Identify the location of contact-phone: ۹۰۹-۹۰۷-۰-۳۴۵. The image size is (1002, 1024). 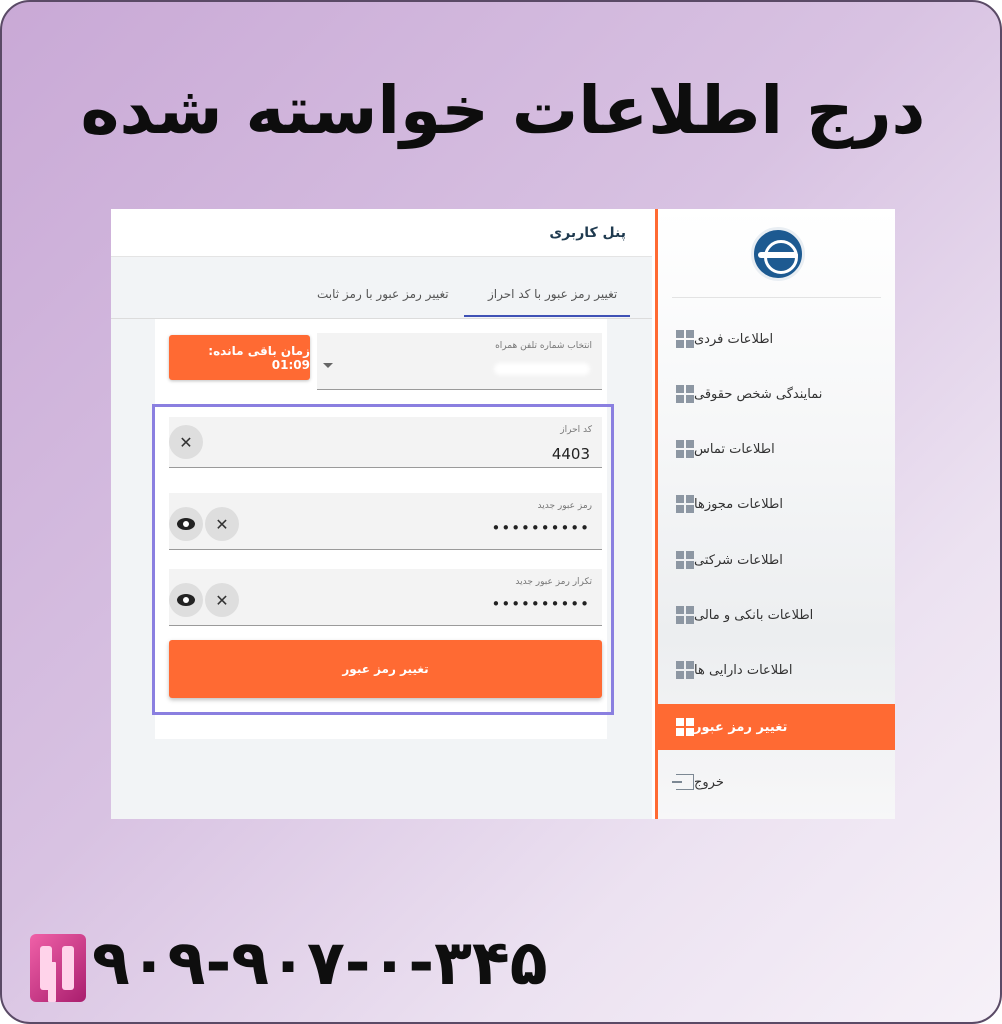
(320, 962).